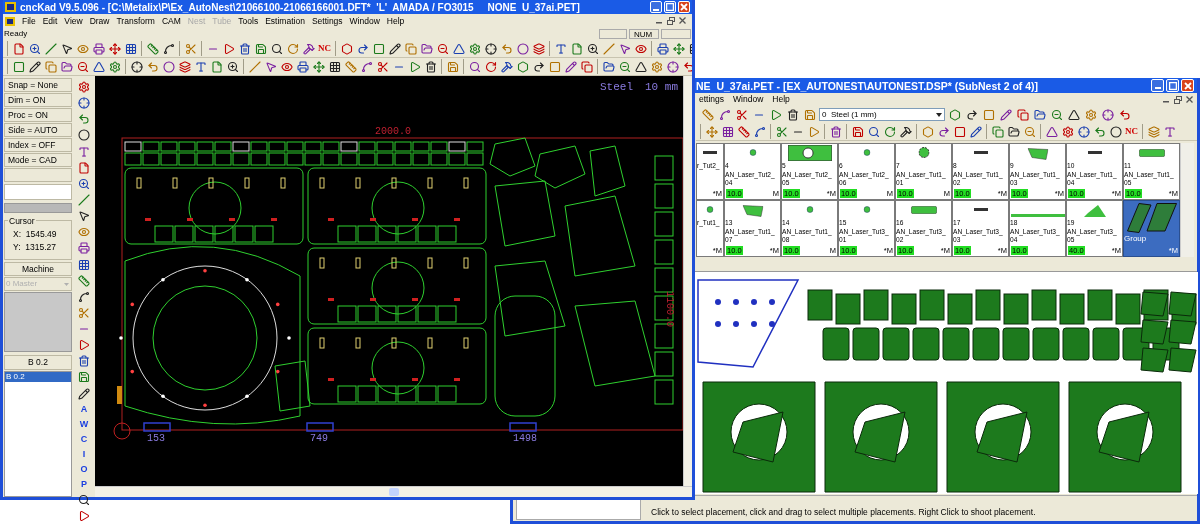  I want to click on mode-button: Snap = None, so click(38, 85).